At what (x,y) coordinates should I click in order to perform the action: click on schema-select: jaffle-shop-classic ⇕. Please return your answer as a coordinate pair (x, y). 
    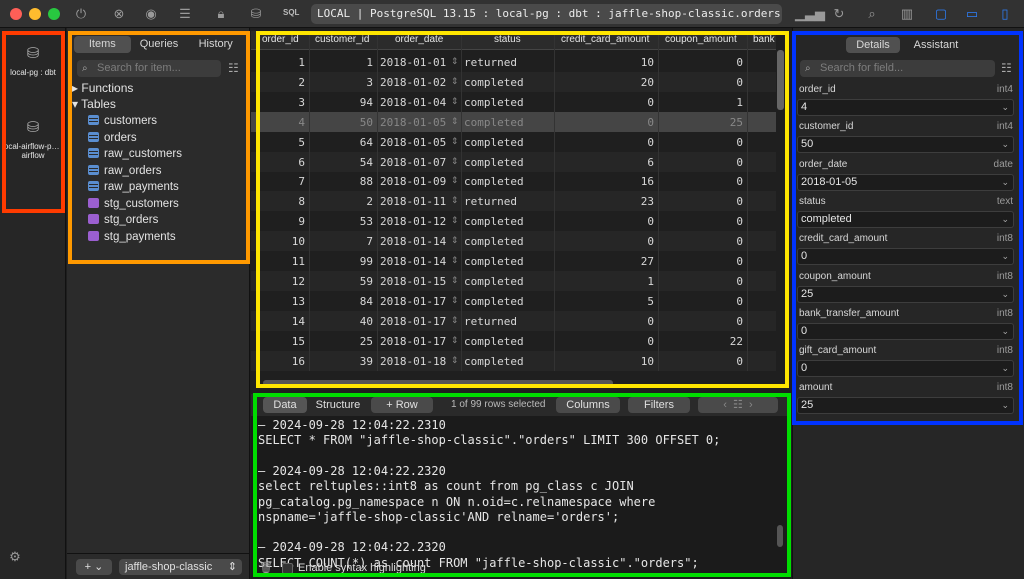
    Looking at the image, I should click on (180, 567).